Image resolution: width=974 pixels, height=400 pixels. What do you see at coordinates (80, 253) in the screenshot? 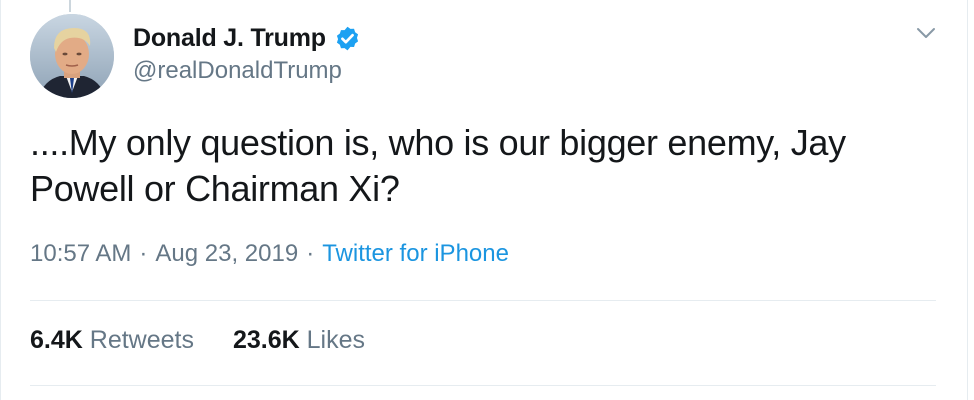
I see `tweet-time: 10:57 AM` at bounding box center [80, 253].